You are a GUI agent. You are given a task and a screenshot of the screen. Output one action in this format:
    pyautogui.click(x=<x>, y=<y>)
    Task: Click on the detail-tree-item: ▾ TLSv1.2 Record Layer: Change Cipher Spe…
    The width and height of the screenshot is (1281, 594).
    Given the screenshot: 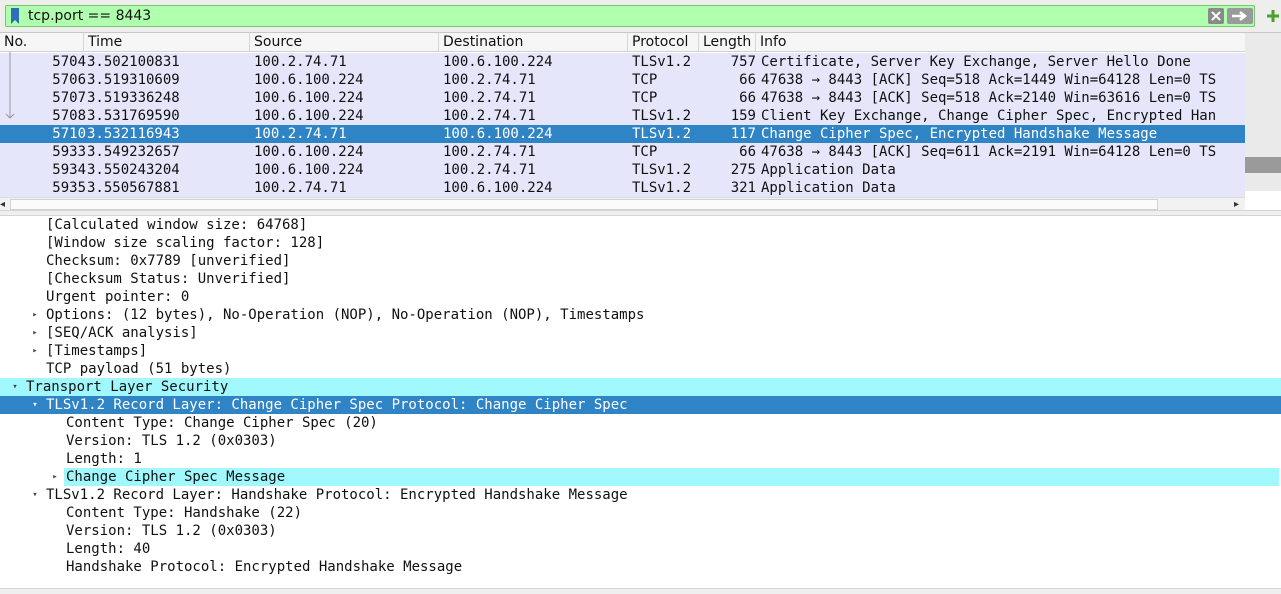 What is the action you would take?
    pyautogui.click(x=640, y=405)
    